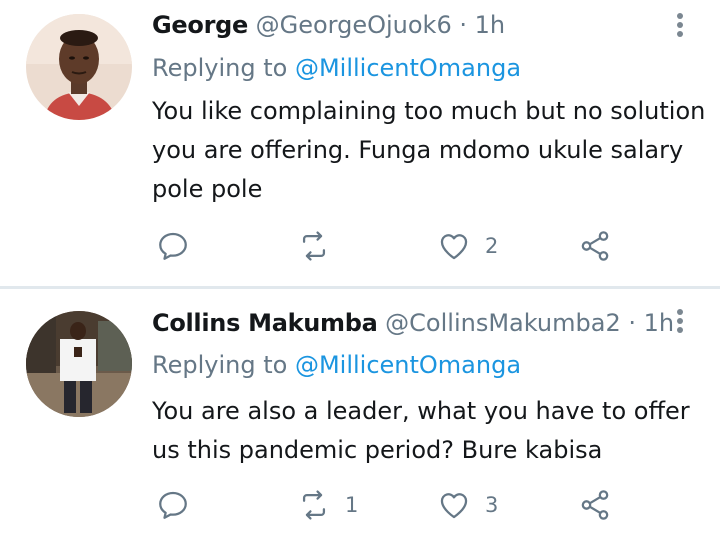 The image size is (720, 540). Describe the element at coordinates (360, 246) in the screenshot. I see `tweet-actions: 2` at that location.